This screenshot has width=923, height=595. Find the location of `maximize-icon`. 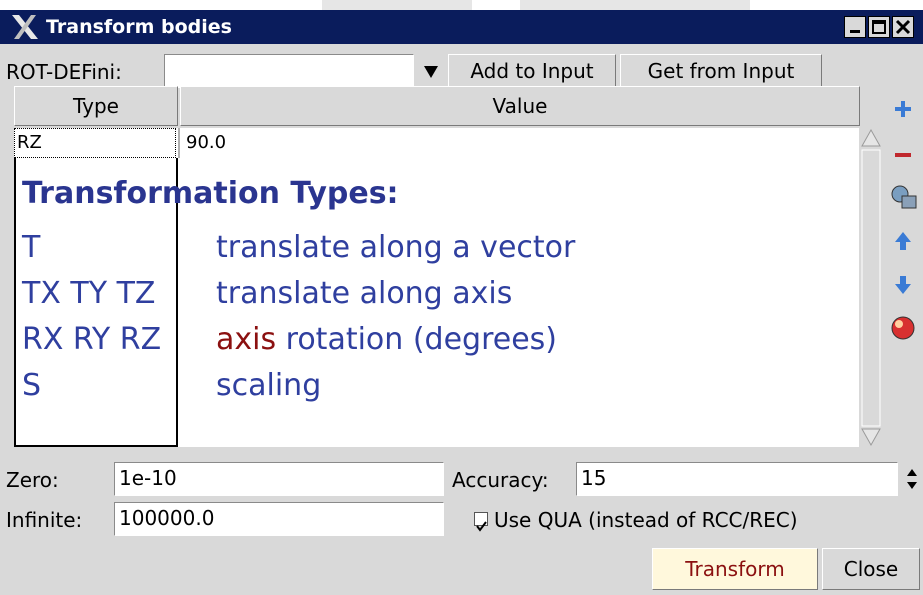

maximize-icon is located at coordinates (879, 27).